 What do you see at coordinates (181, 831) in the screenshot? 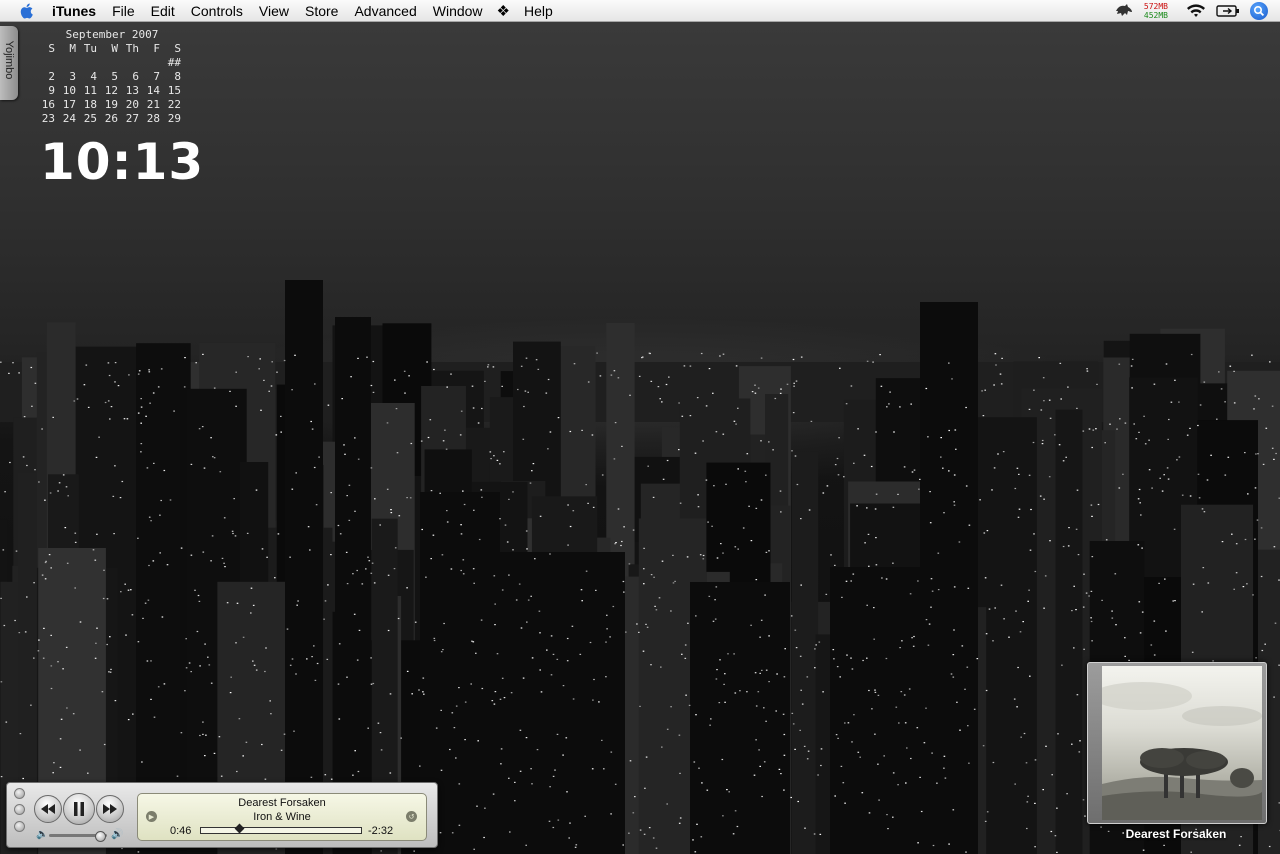
I see `time-elapsed: 0:46` at bounding box center [181, 831].